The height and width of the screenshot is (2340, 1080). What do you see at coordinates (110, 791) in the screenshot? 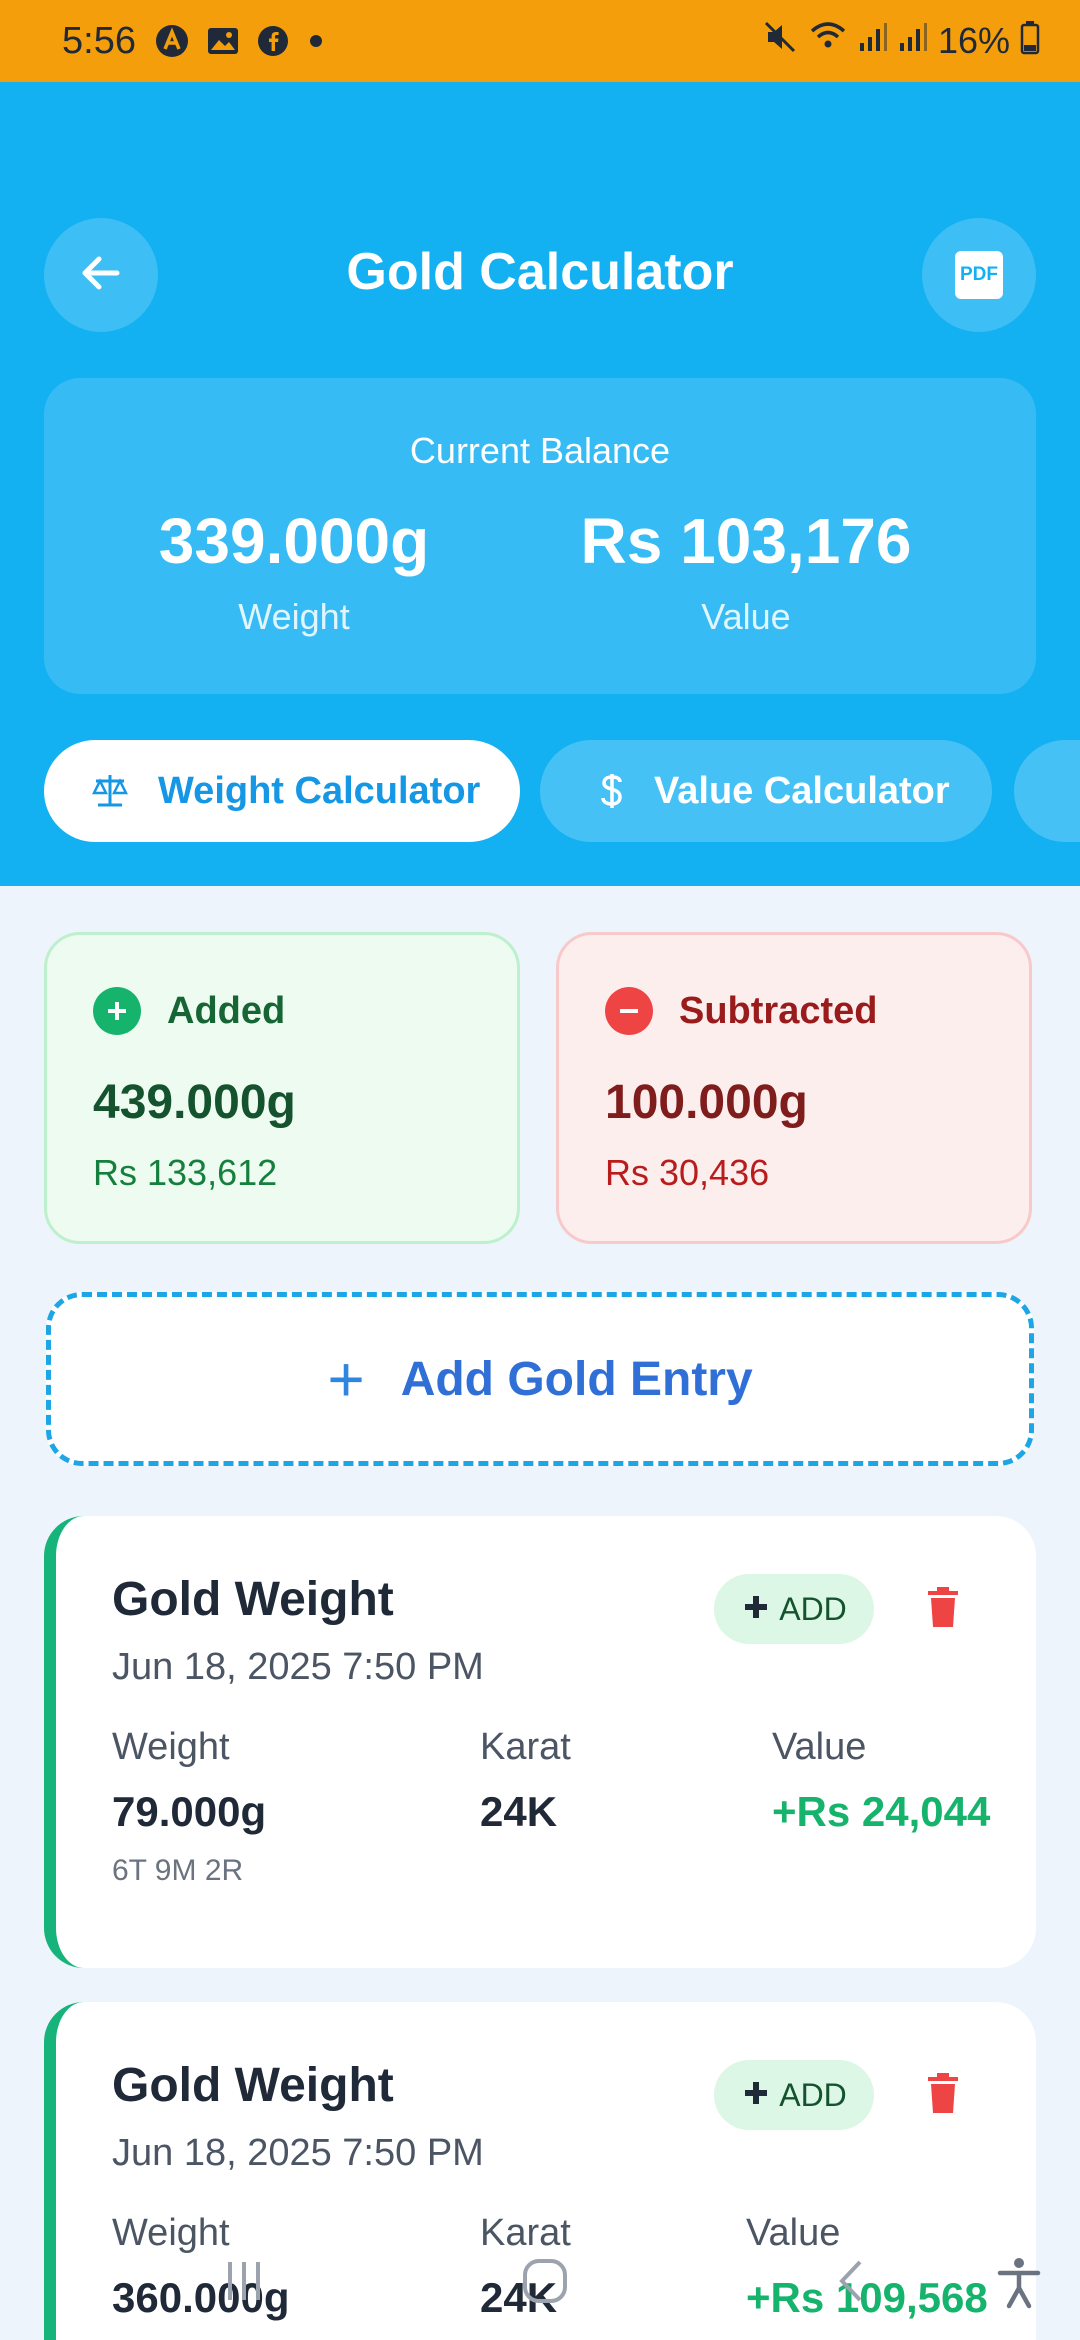
I see `scale-icon` at bounding box center [110, 791].